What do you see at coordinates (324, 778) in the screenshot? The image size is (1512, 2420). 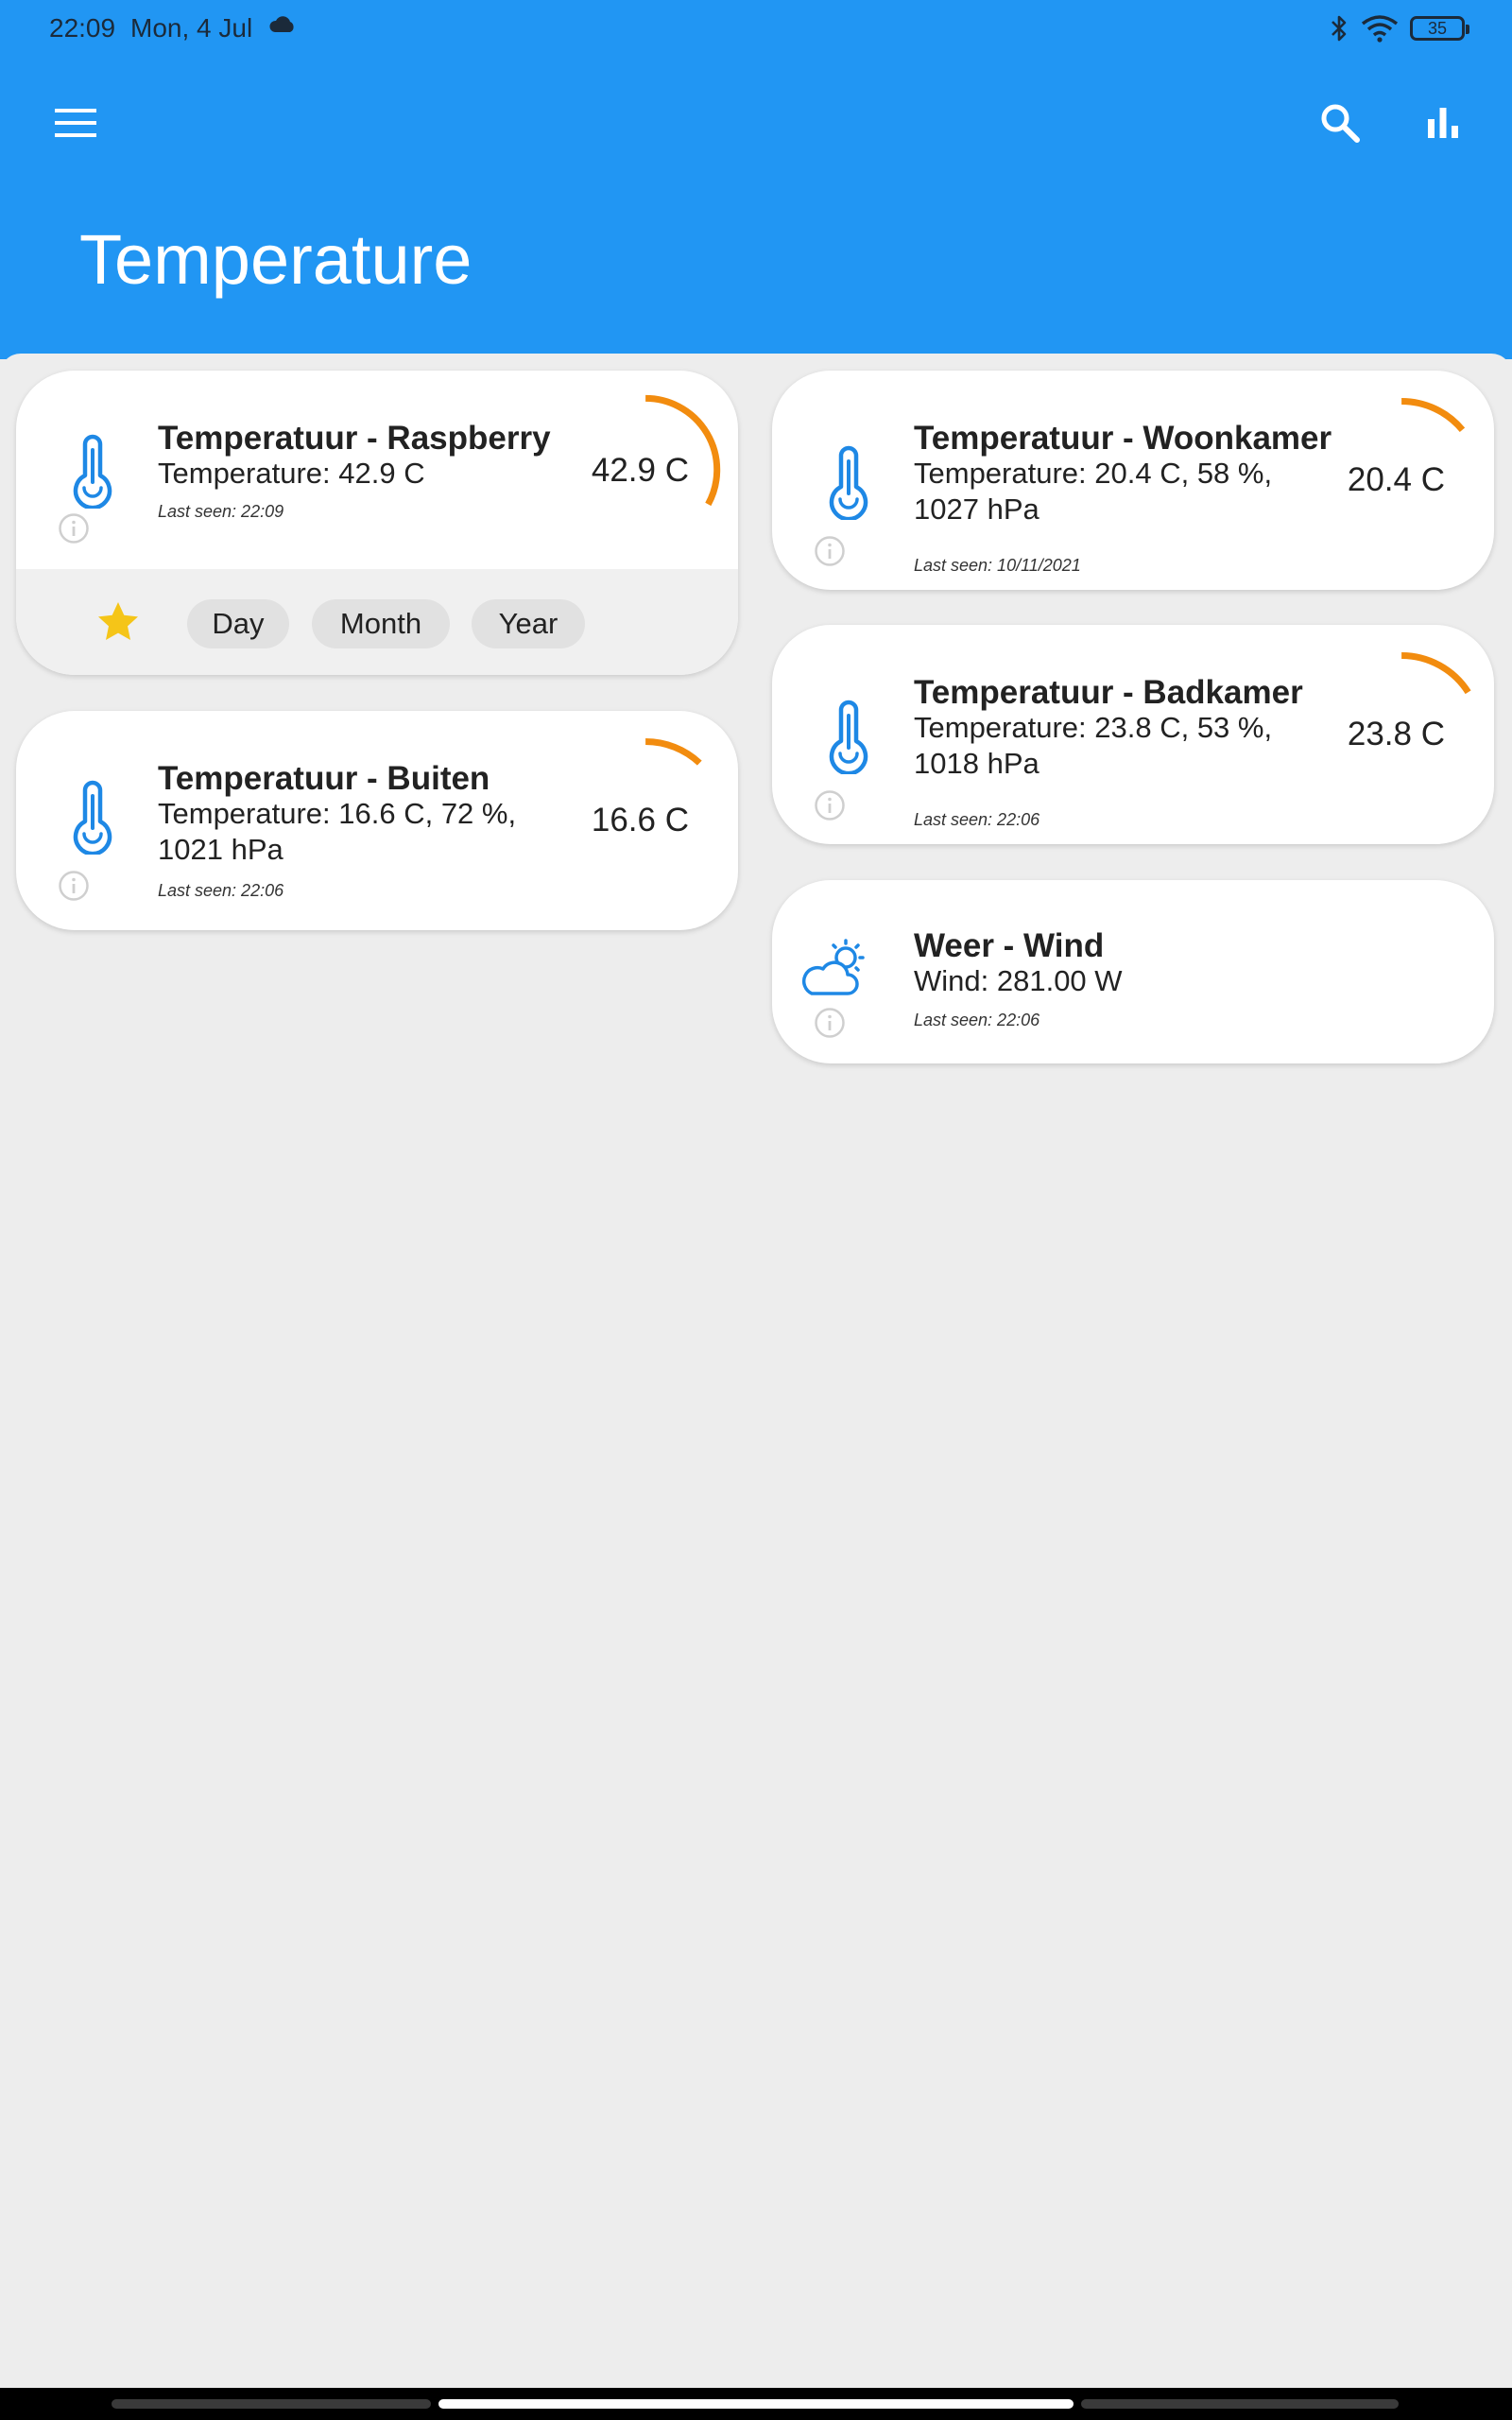 I see `device-title: Temperatuur - Buiten` at bounding box center [324, 778].